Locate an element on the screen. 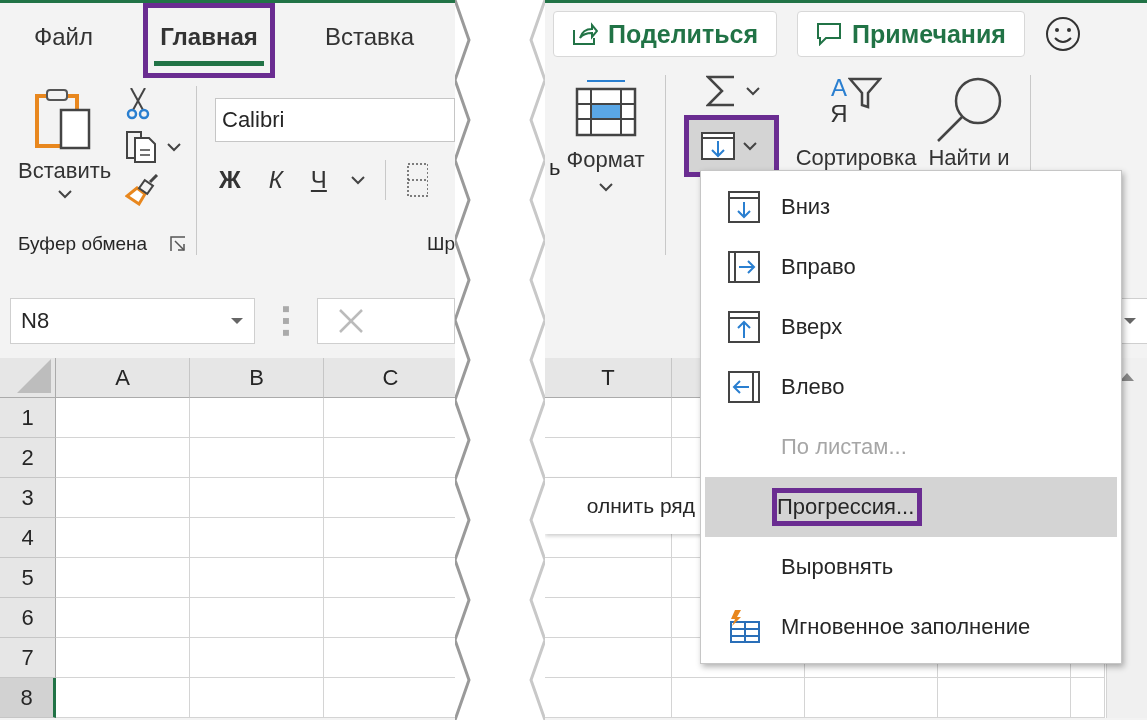 The image size is (1147, 720). comments-button: Примечания is located at coordinates (911, 34).